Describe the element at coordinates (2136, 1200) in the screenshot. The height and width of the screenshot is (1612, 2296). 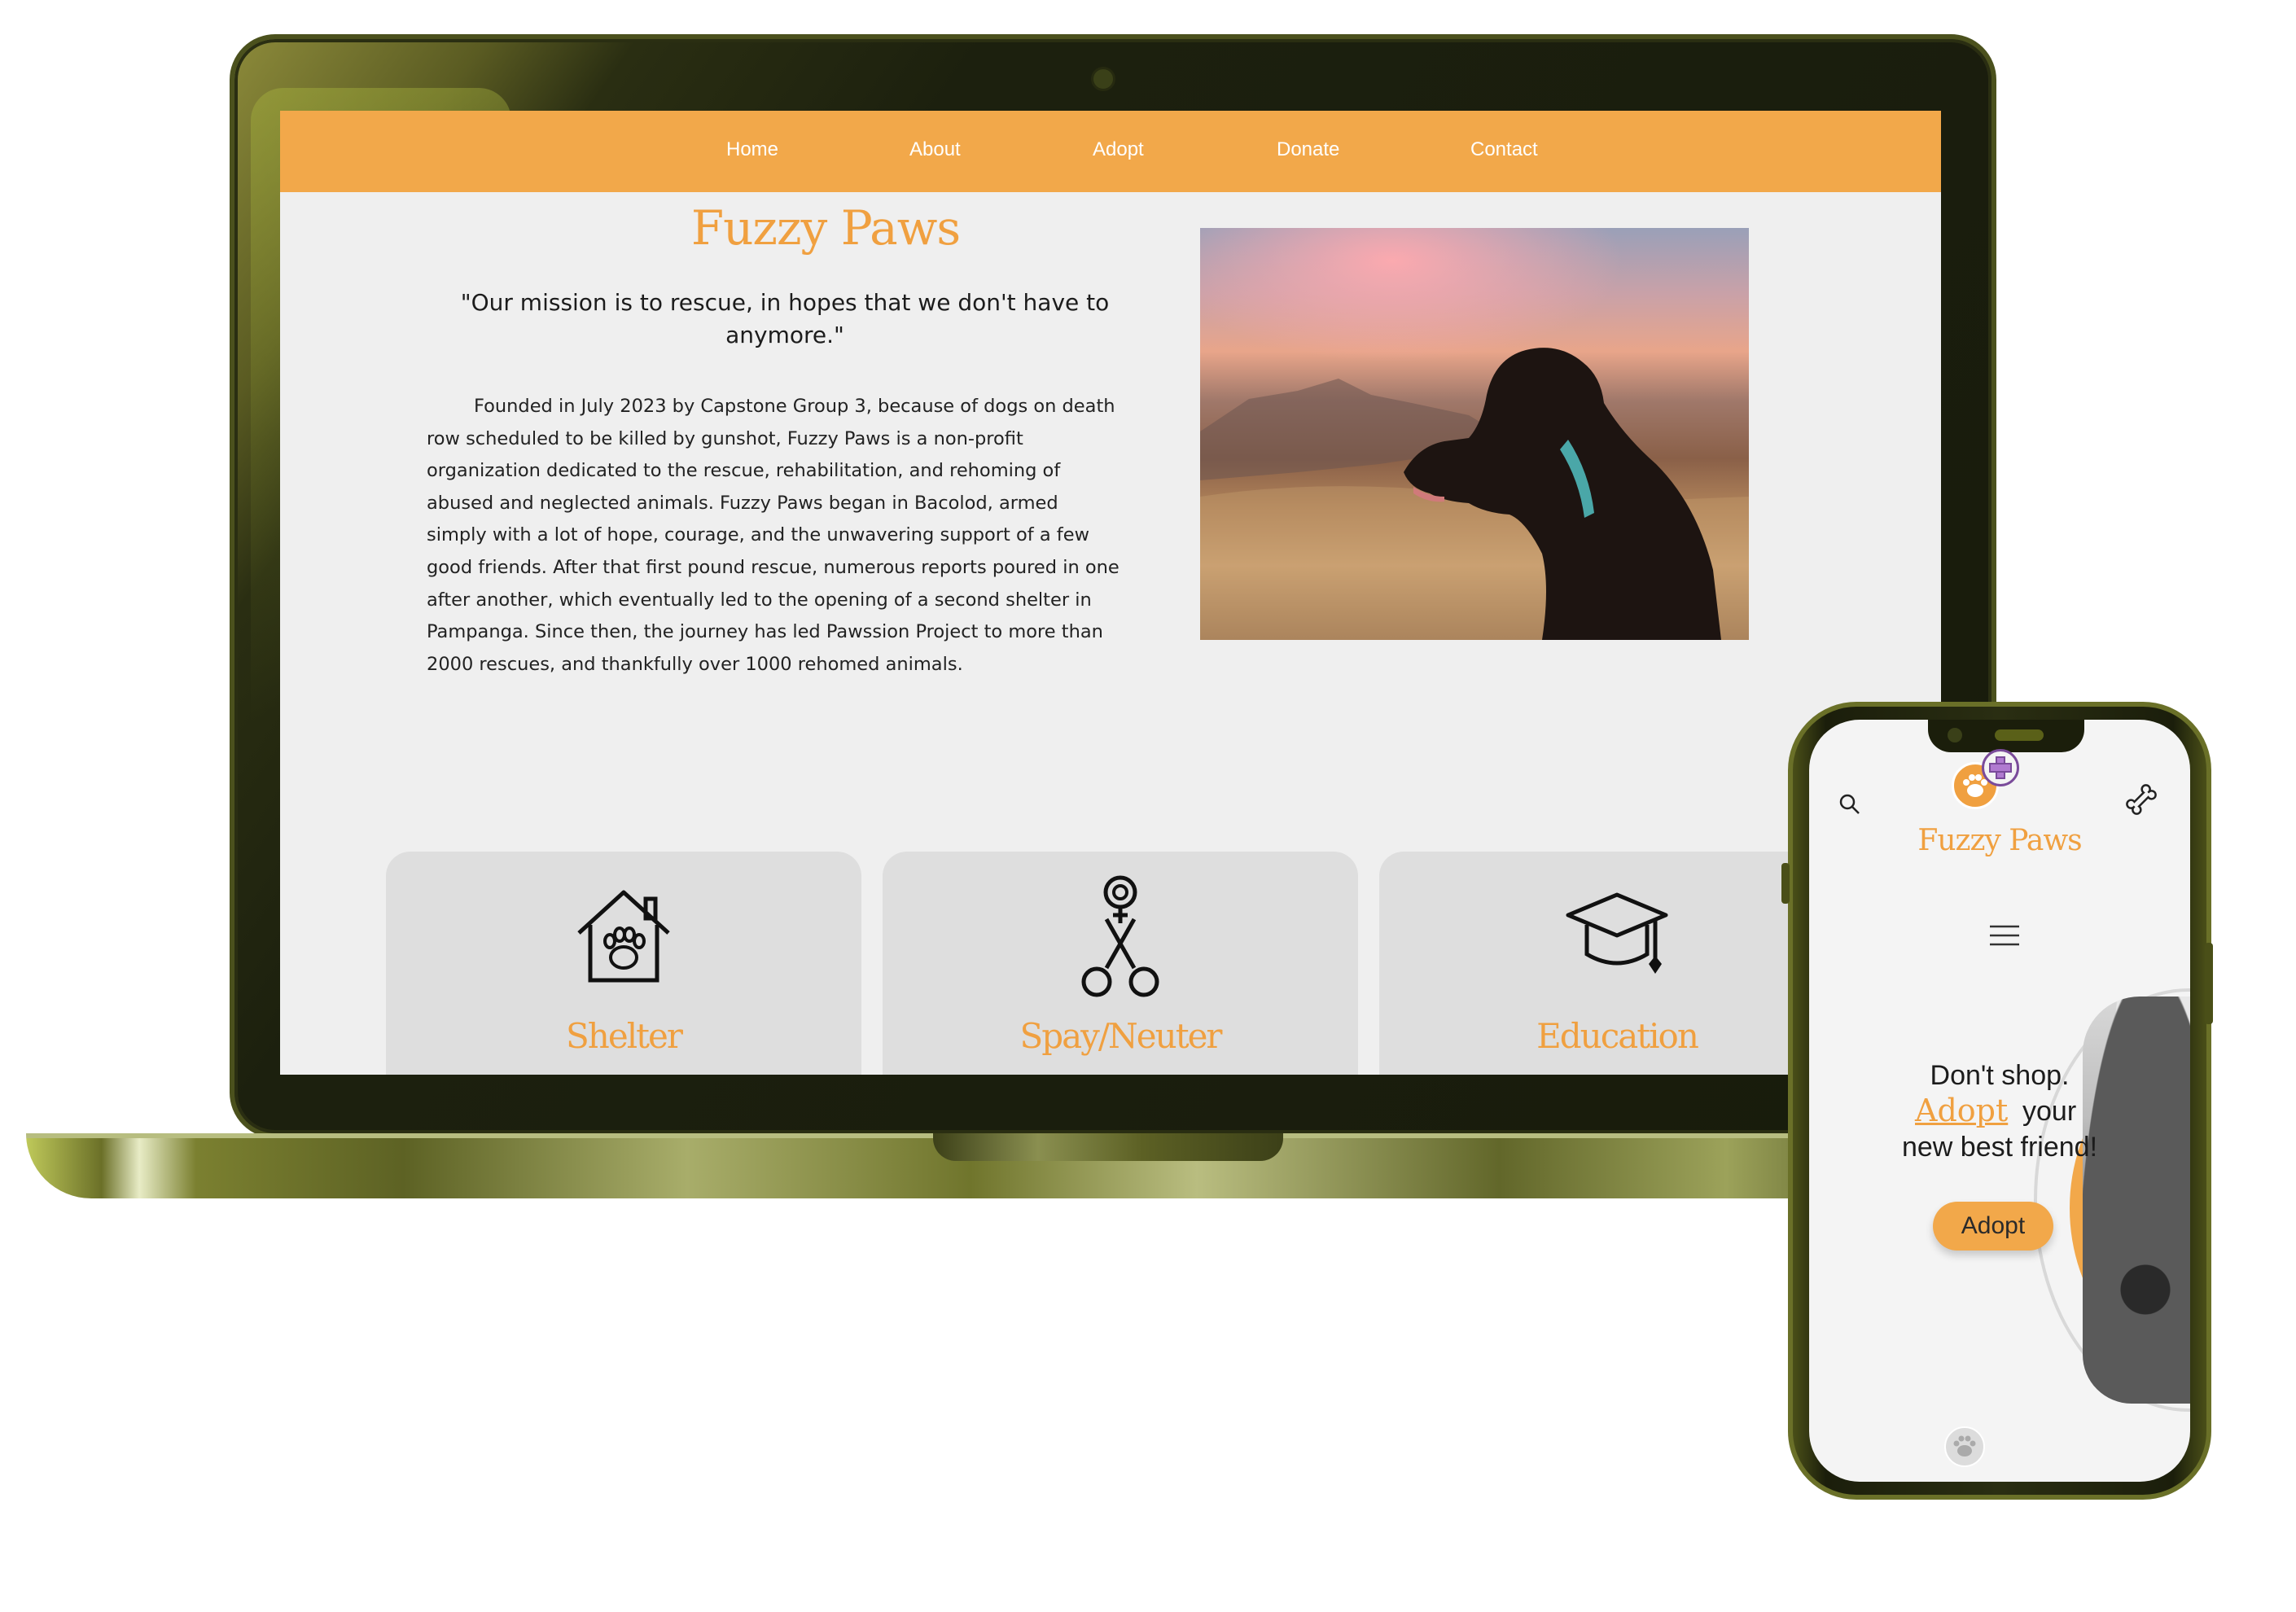
I see `hero-dog-photo` at that location.